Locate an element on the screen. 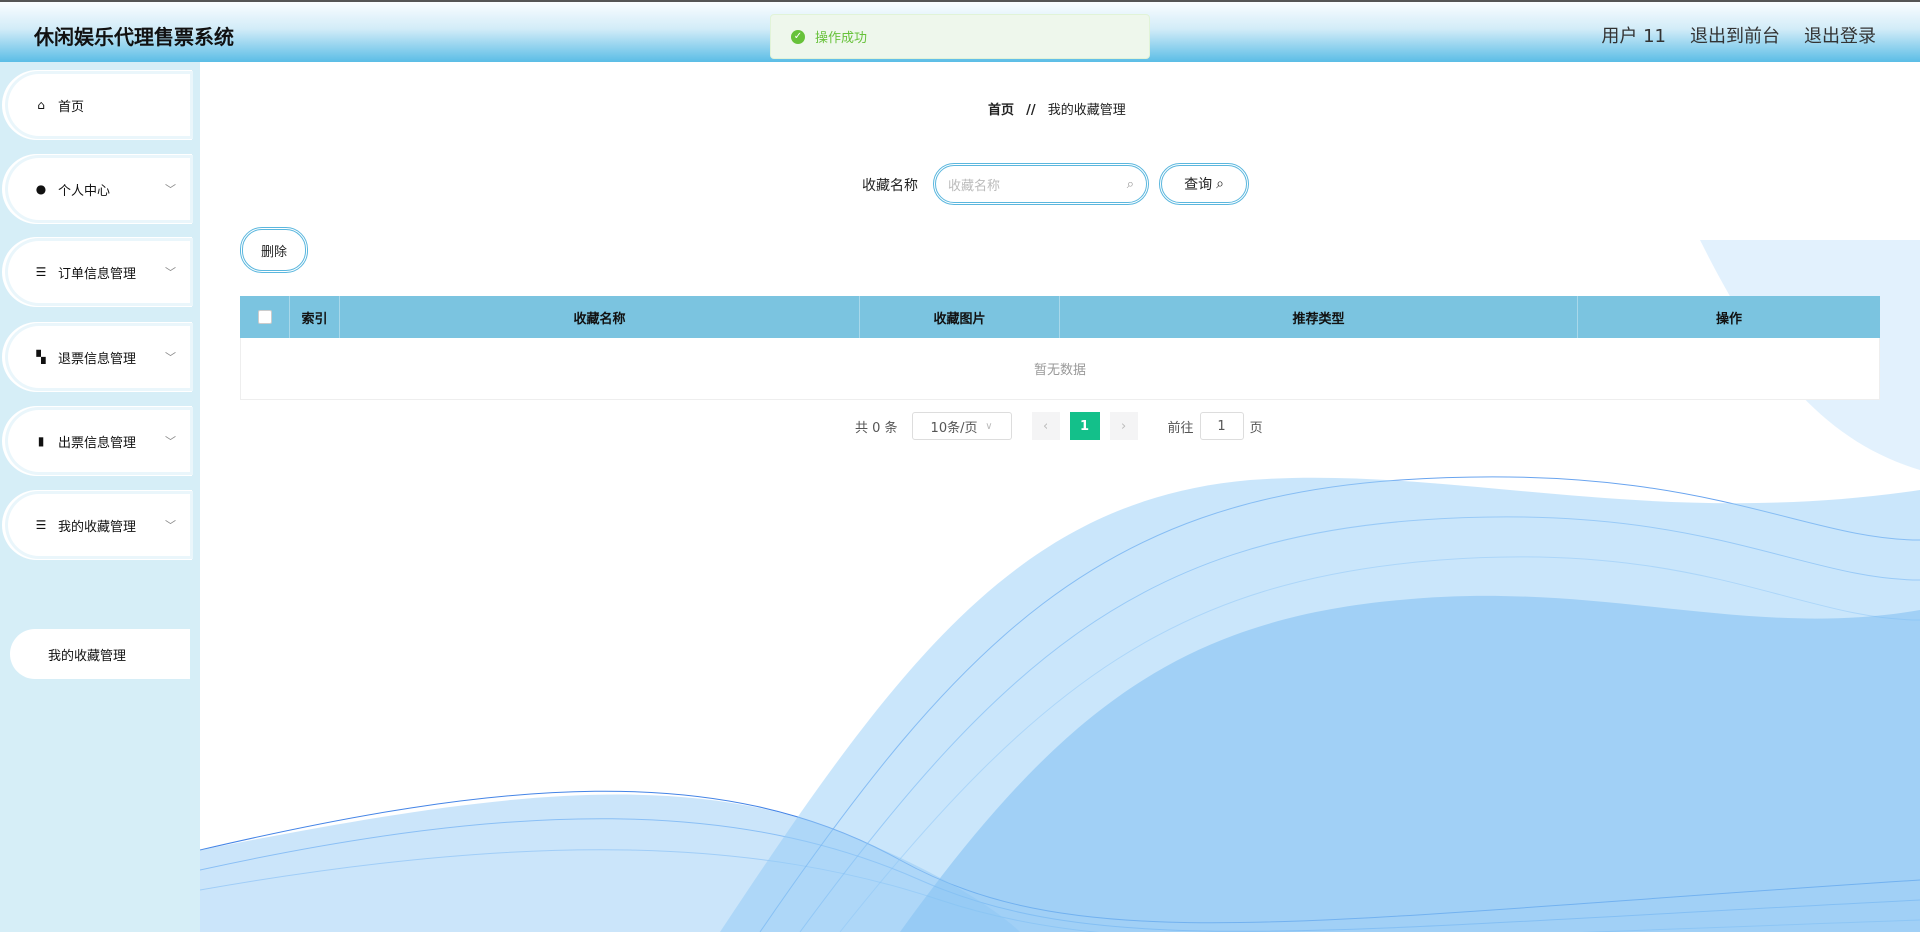 Image resolution: width=1920 pixels, height=932 pixels. query-button: 查询 ⌕ is located at coordinates (1204, 184).